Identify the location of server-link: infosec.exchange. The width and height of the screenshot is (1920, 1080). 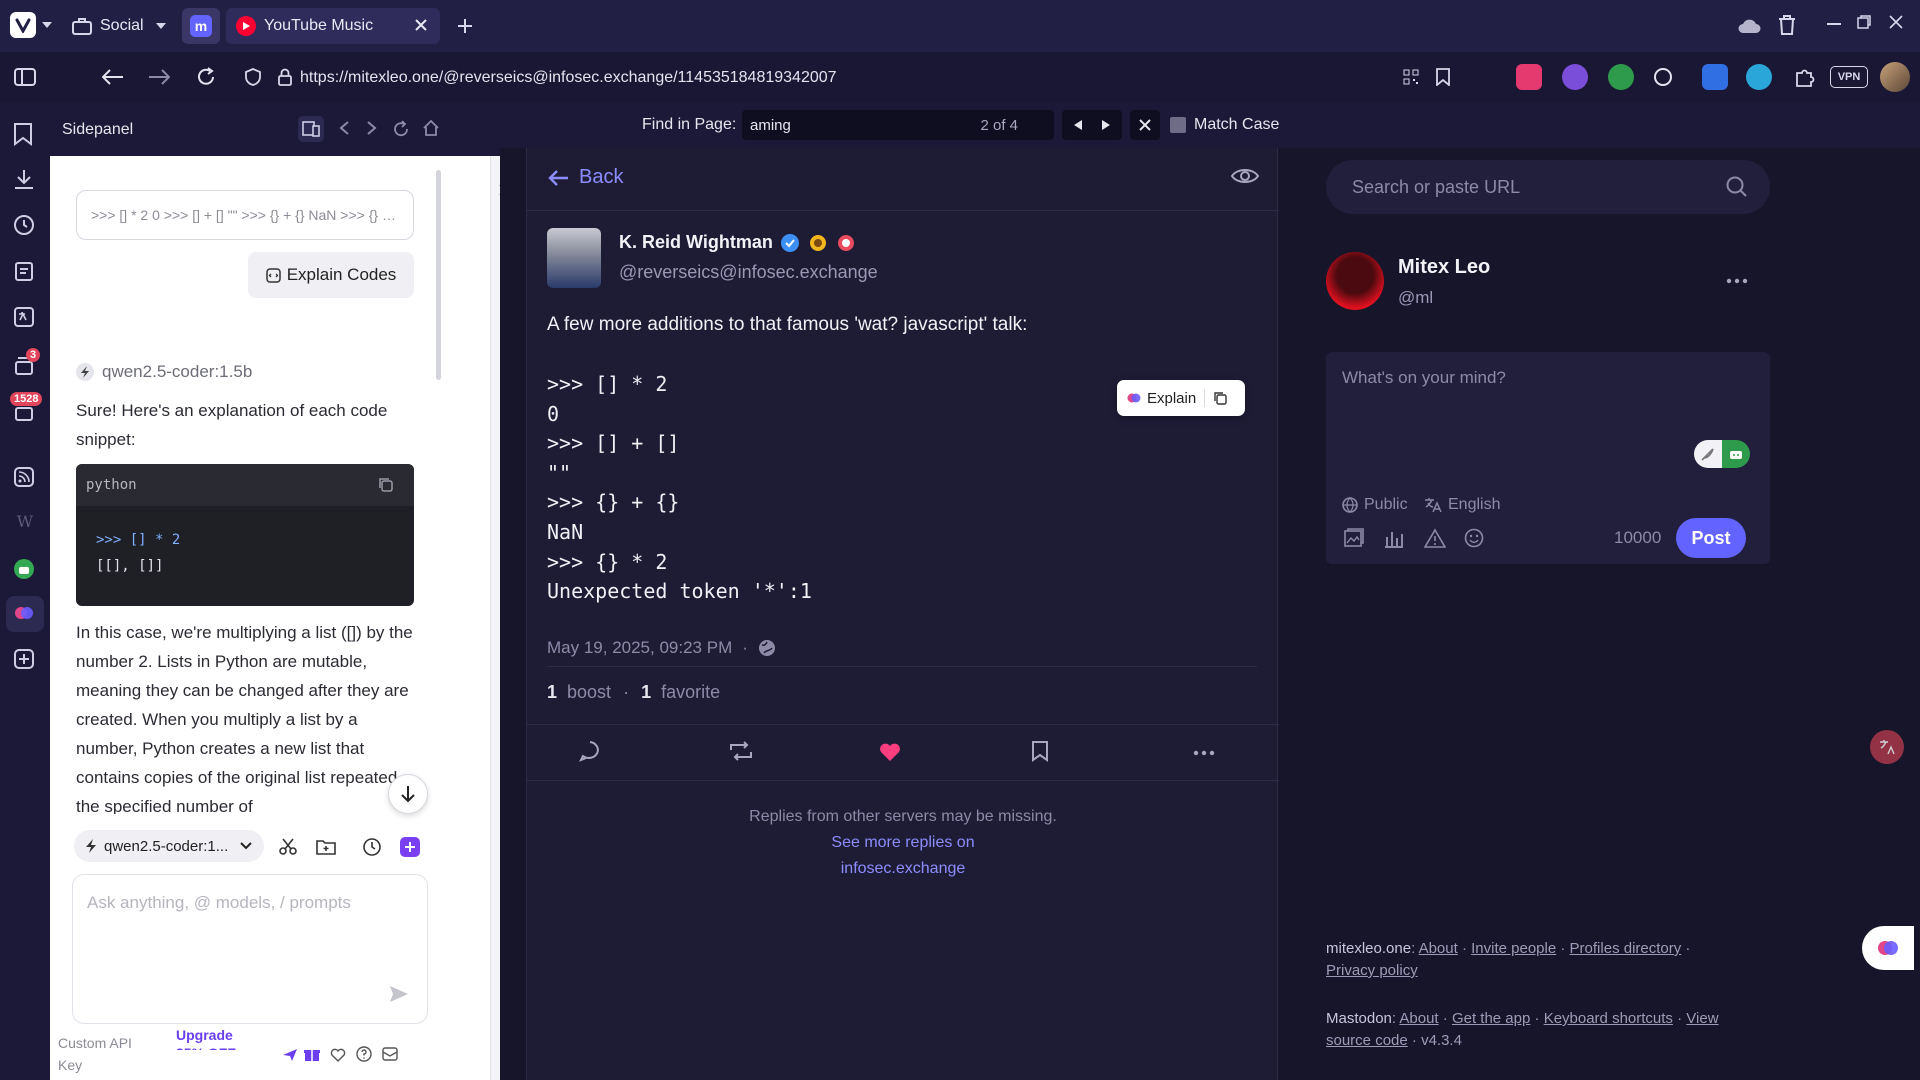
(903, 869).